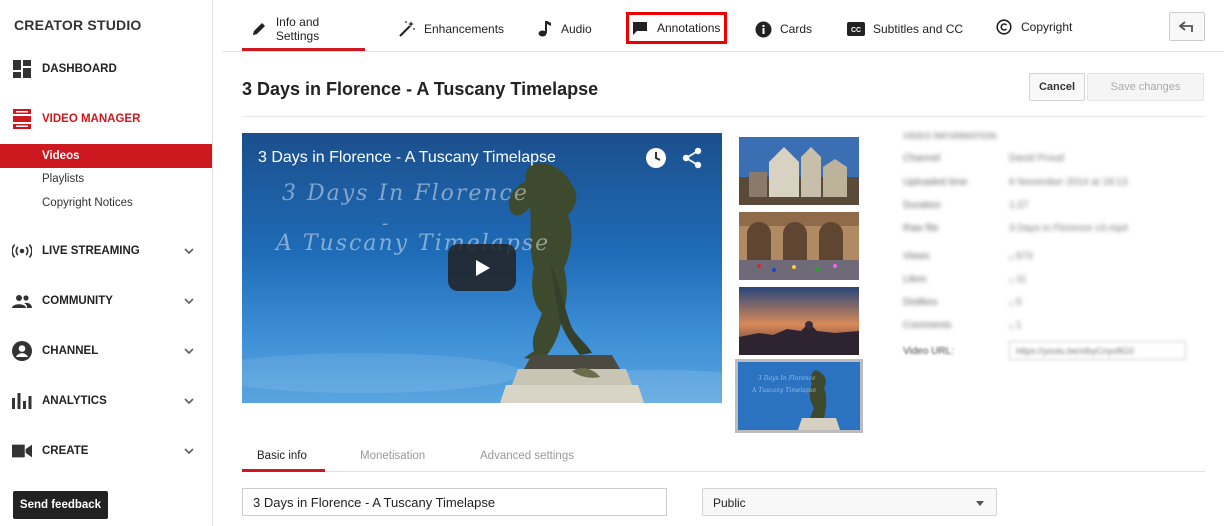 This screenshot has height=526, width=1224. What do you see at coordinates (464, 29) in the screenshot?
I see `tab-enhancements-label: Enhancements` at bounding box center [464, 29].